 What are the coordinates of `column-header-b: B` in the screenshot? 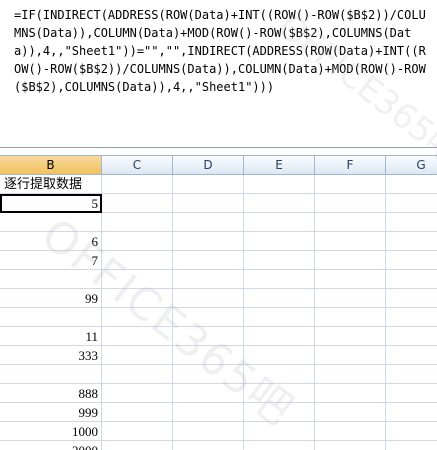 It's located at (51, 165).